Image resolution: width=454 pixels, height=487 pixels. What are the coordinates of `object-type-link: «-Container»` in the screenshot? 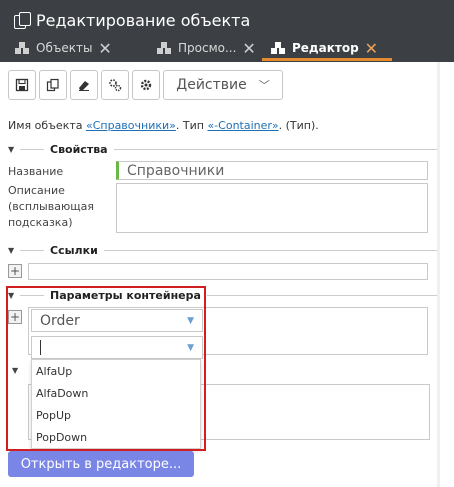 It's located at (242, 125).